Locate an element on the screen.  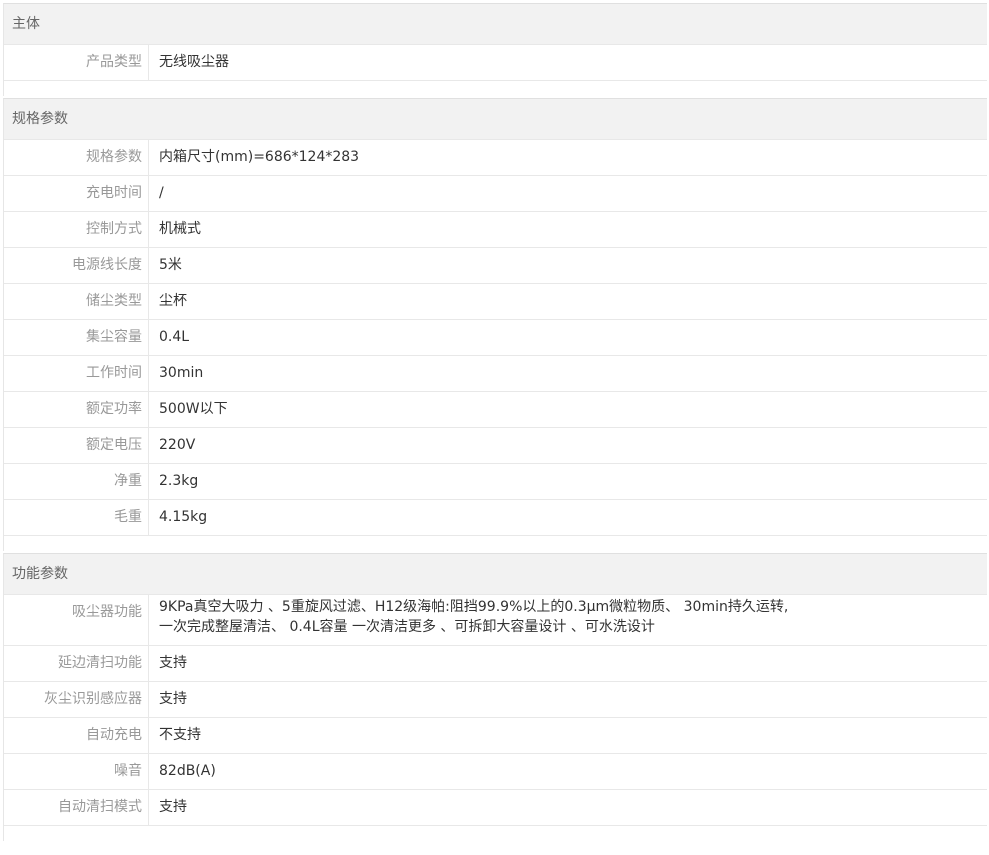
spec-row: 控制方式 机械式 is located at coordinates (495, 229).